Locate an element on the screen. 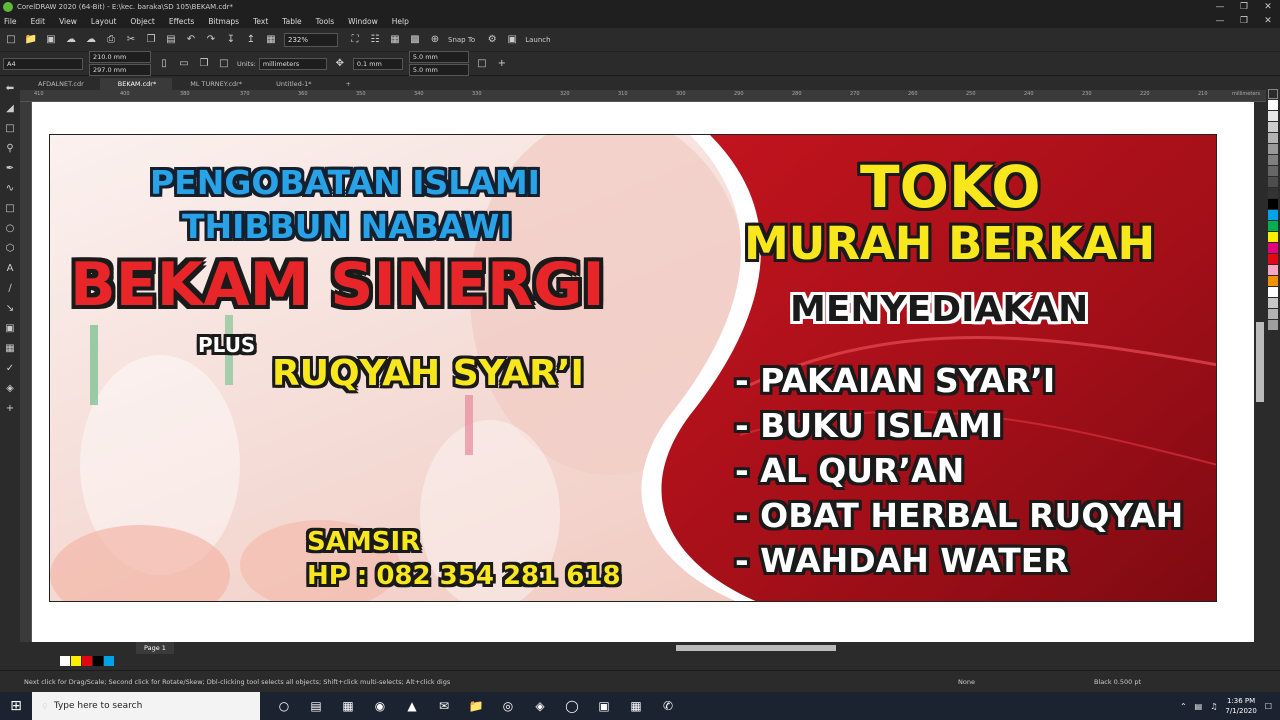  restore-button: ❐ is located at coordinates (1244, 7).